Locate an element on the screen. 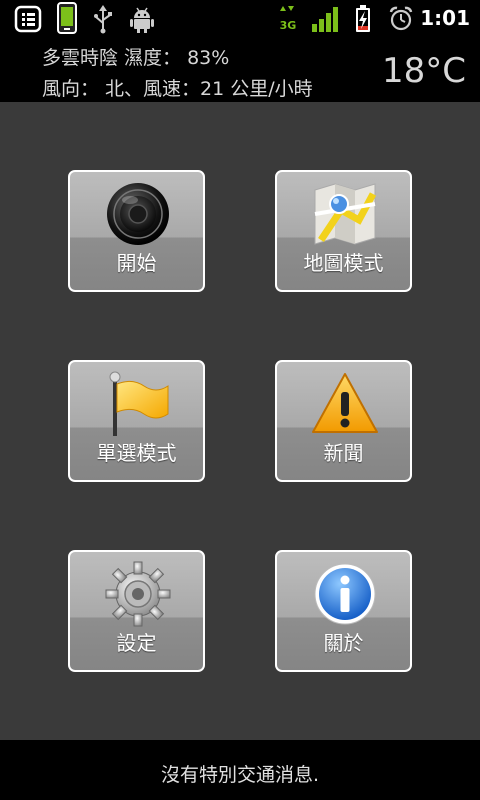 The width and height of the screenshot is (480, 800). weather-panel: 多雲時陰 濕度： 83% 風向： 北、風速：21 公里/小時 18°C is located at coordinates (240, 70).